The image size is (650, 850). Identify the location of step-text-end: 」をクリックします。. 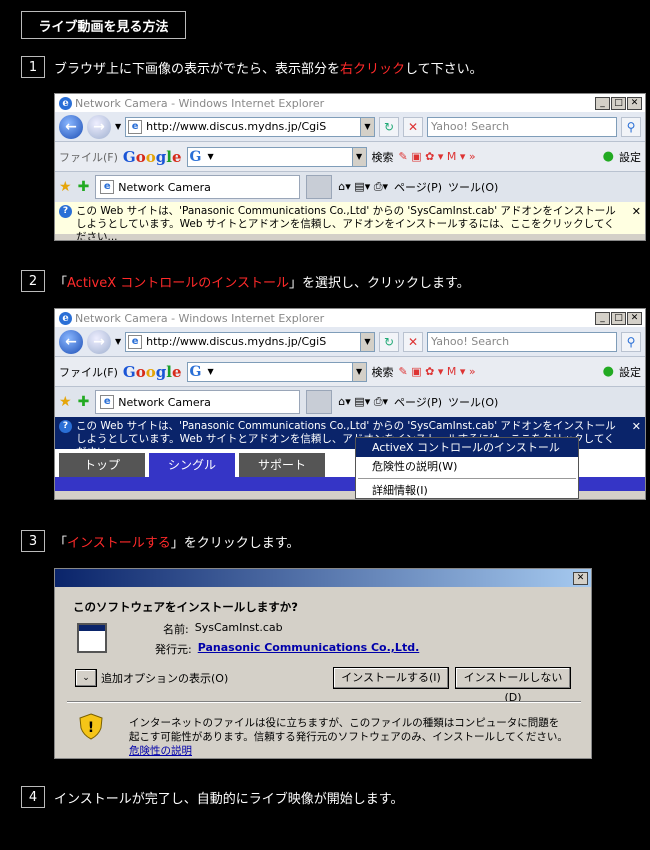
(235, 543).